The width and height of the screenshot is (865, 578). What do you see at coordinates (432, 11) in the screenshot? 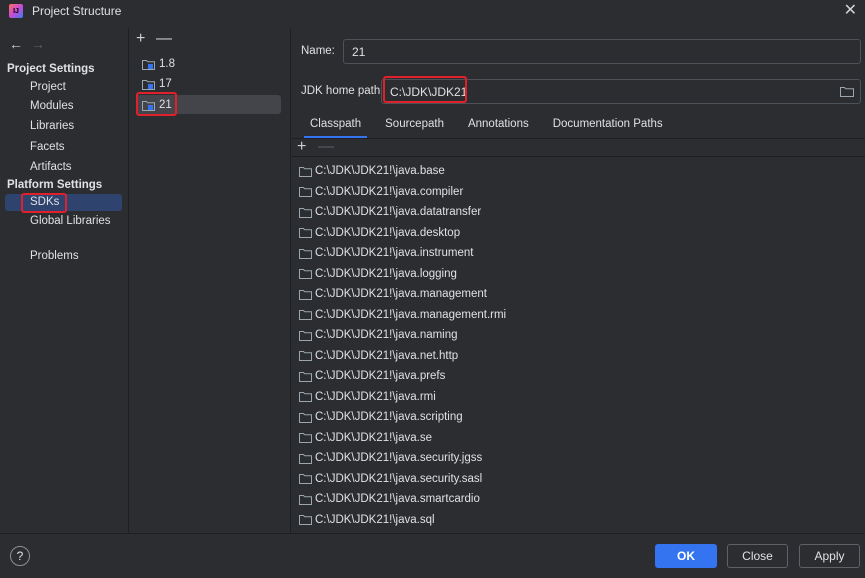
I see `title-bar: IJ Project Structure ✕` at bounding box center [432, 11].